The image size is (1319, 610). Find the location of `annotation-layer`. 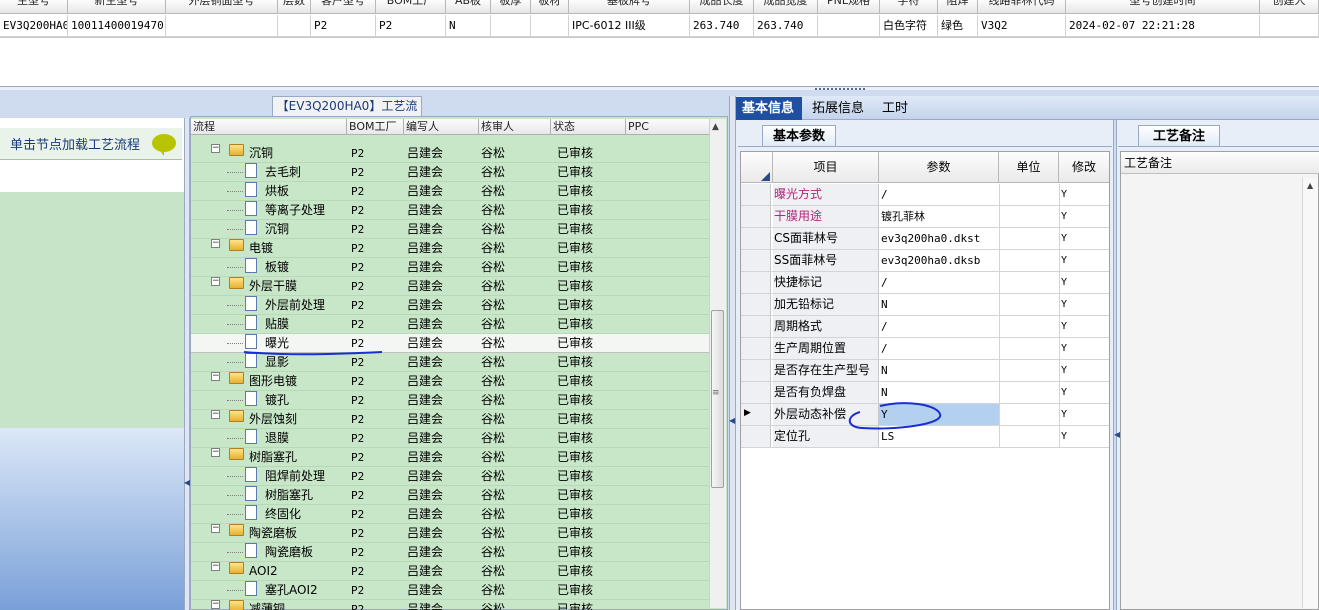

annotation-layer is located at coordinates (592, 390).